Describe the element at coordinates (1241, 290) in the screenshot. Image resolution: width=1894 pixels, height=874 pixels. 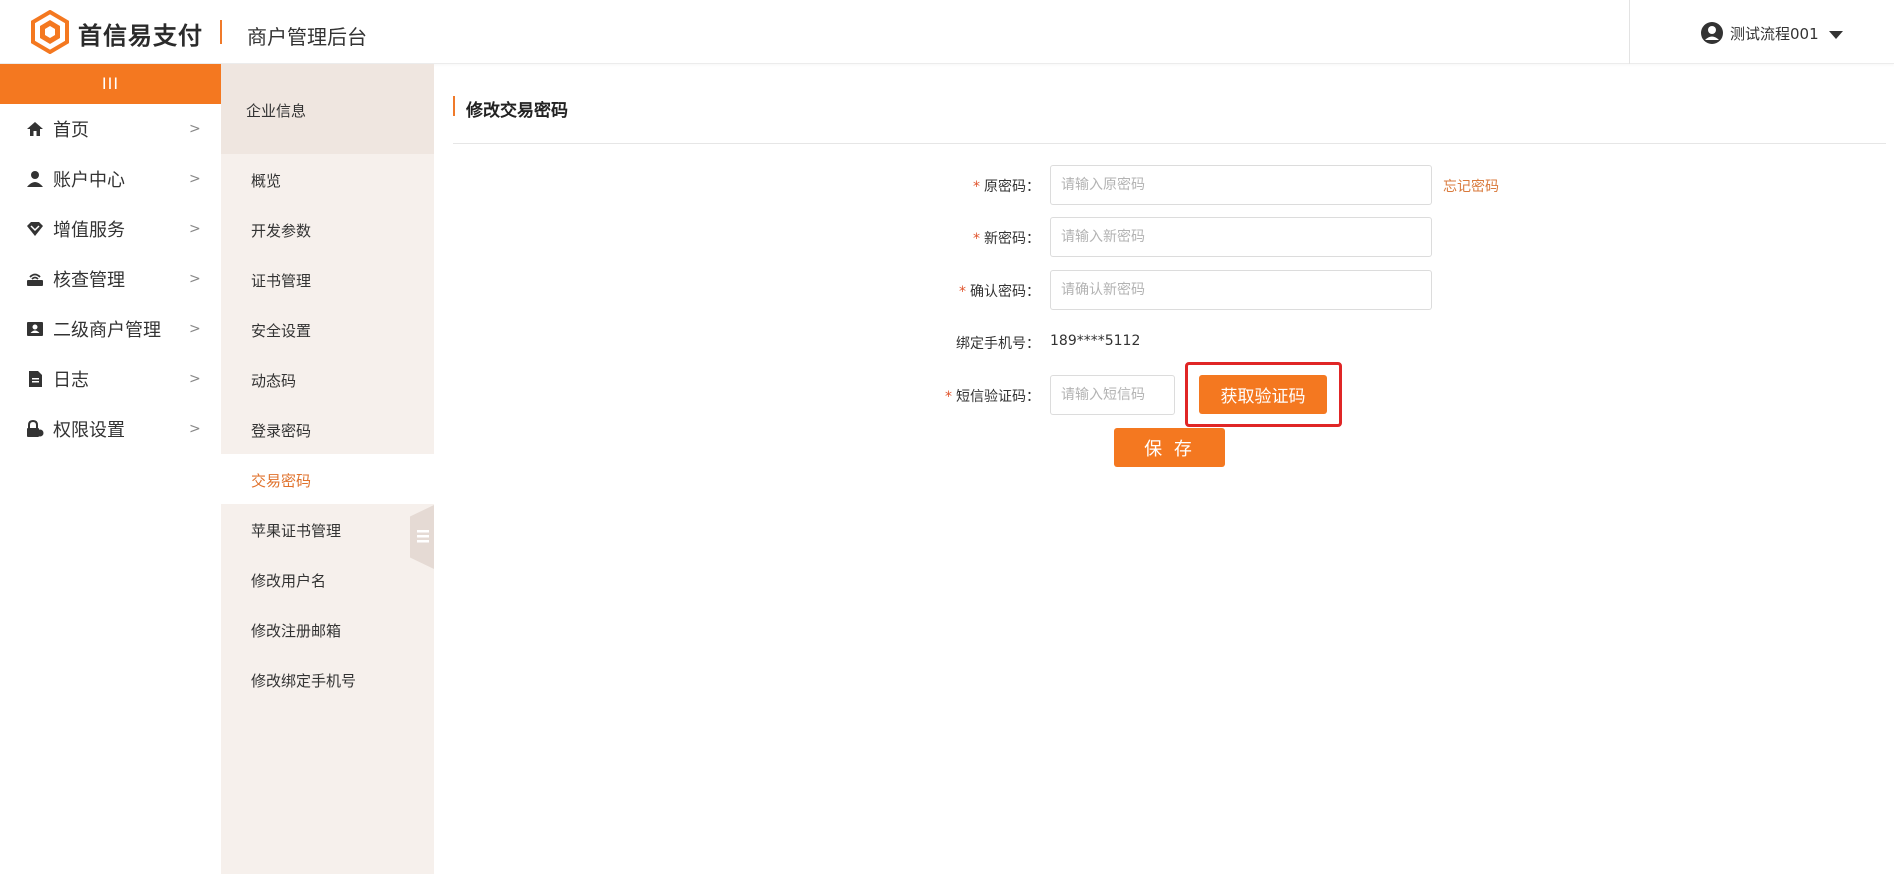
I see `confirm-password-input` at that location.